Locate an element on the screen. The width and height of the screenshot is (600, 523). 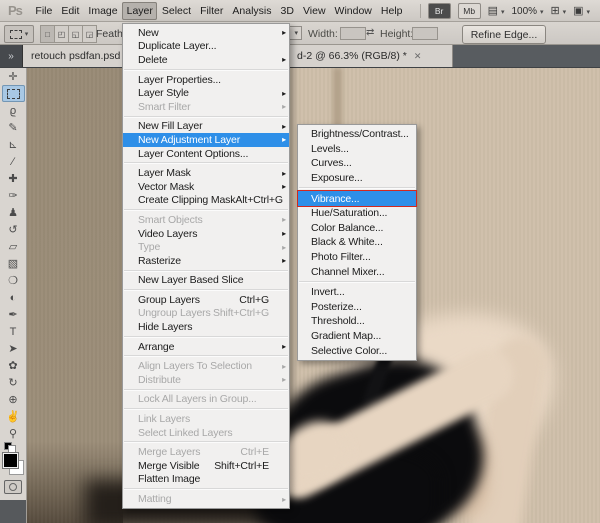
selection-mode-button-3: ◲ is located at coordinates (90, 34).